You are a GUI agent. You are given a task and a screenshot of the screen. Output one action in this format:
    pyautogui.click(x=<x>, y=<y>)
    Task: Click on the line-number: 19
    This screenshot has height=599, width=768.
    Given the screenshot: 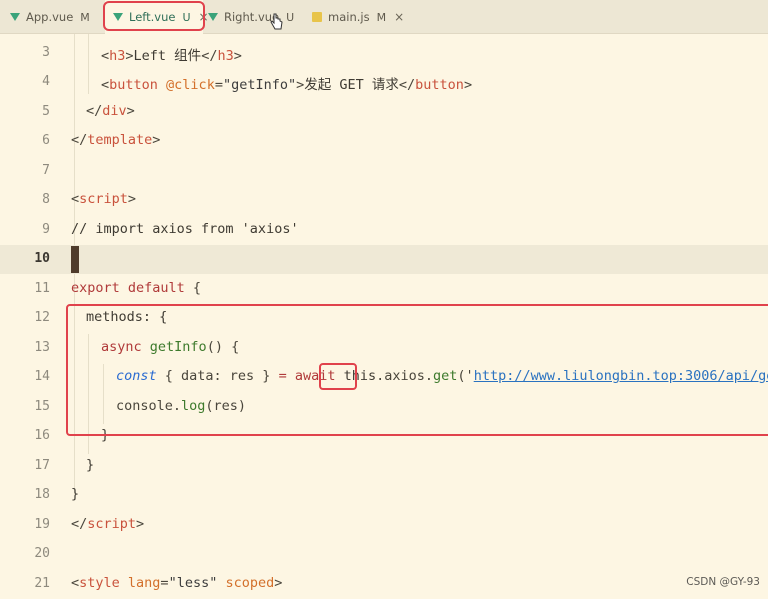 What is the action you would take?
    pyautogui.click(x=42, y=524)
    